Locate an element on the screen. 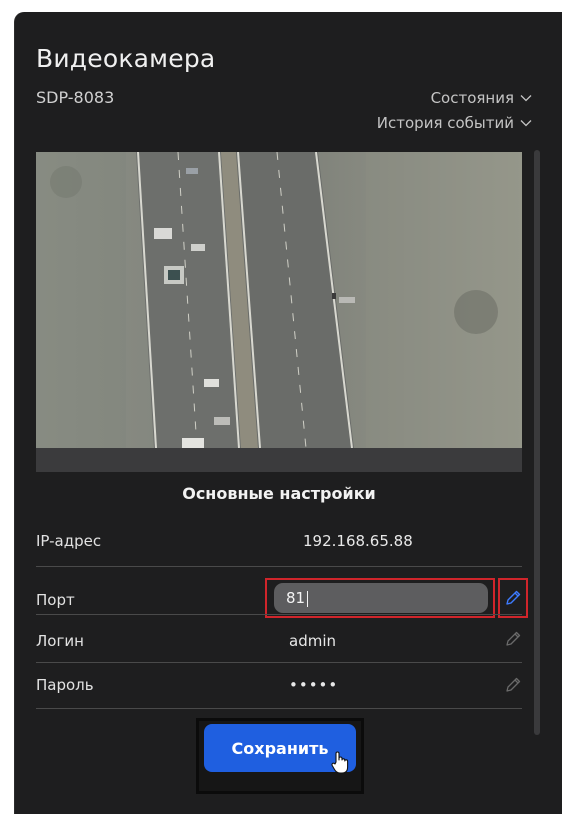  row-ip-address: IP-адрес 192.168.65.88 is located at coordinates (279, 547).